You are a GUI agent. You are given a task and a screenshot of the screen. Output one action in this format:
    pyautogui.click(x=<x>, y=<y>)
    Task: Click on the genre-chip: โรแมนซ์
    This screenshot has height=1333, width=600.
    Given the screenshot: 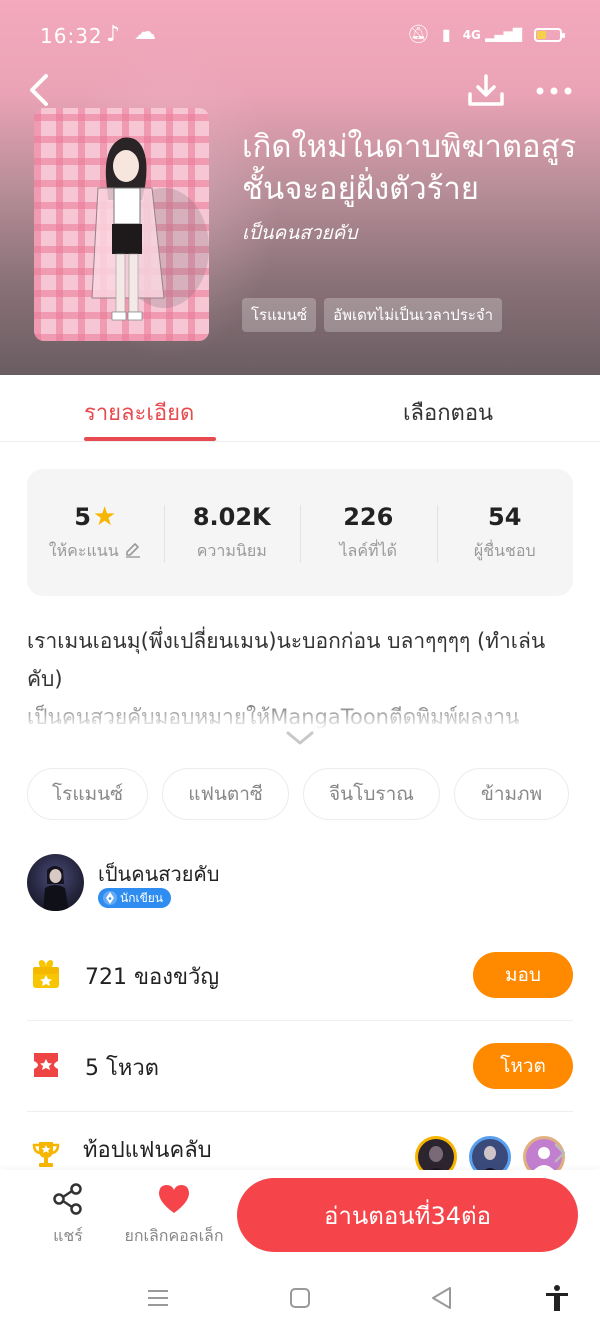 What is the action you would take?
    pyautogui.click(x=87, y=794)
    